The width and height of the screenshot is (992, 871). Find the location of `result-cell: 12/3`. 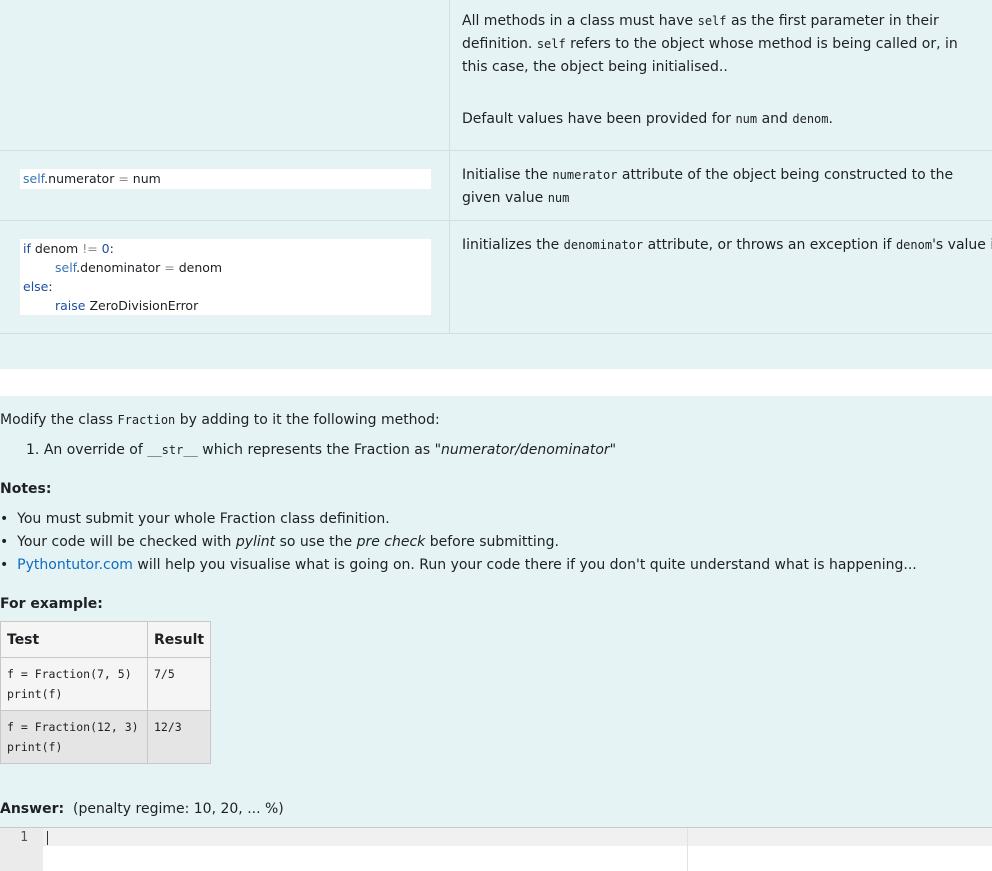

result-cell: 12/3 is located at coordinates (179, 737).